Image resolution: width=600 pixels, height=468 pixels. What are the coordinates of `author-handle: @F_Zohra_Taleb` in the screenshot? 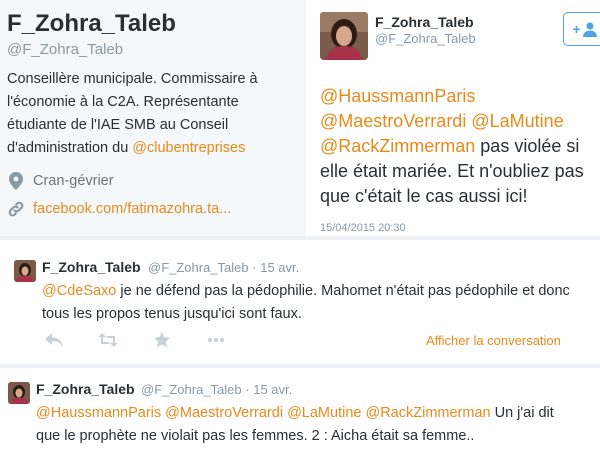 It's located at (425, 38).